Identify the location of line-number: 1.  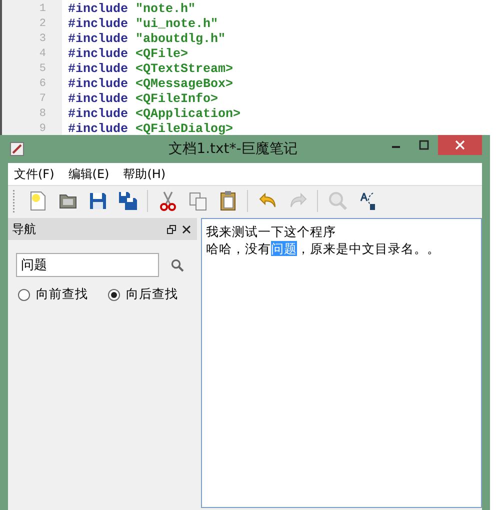
(42, 8).